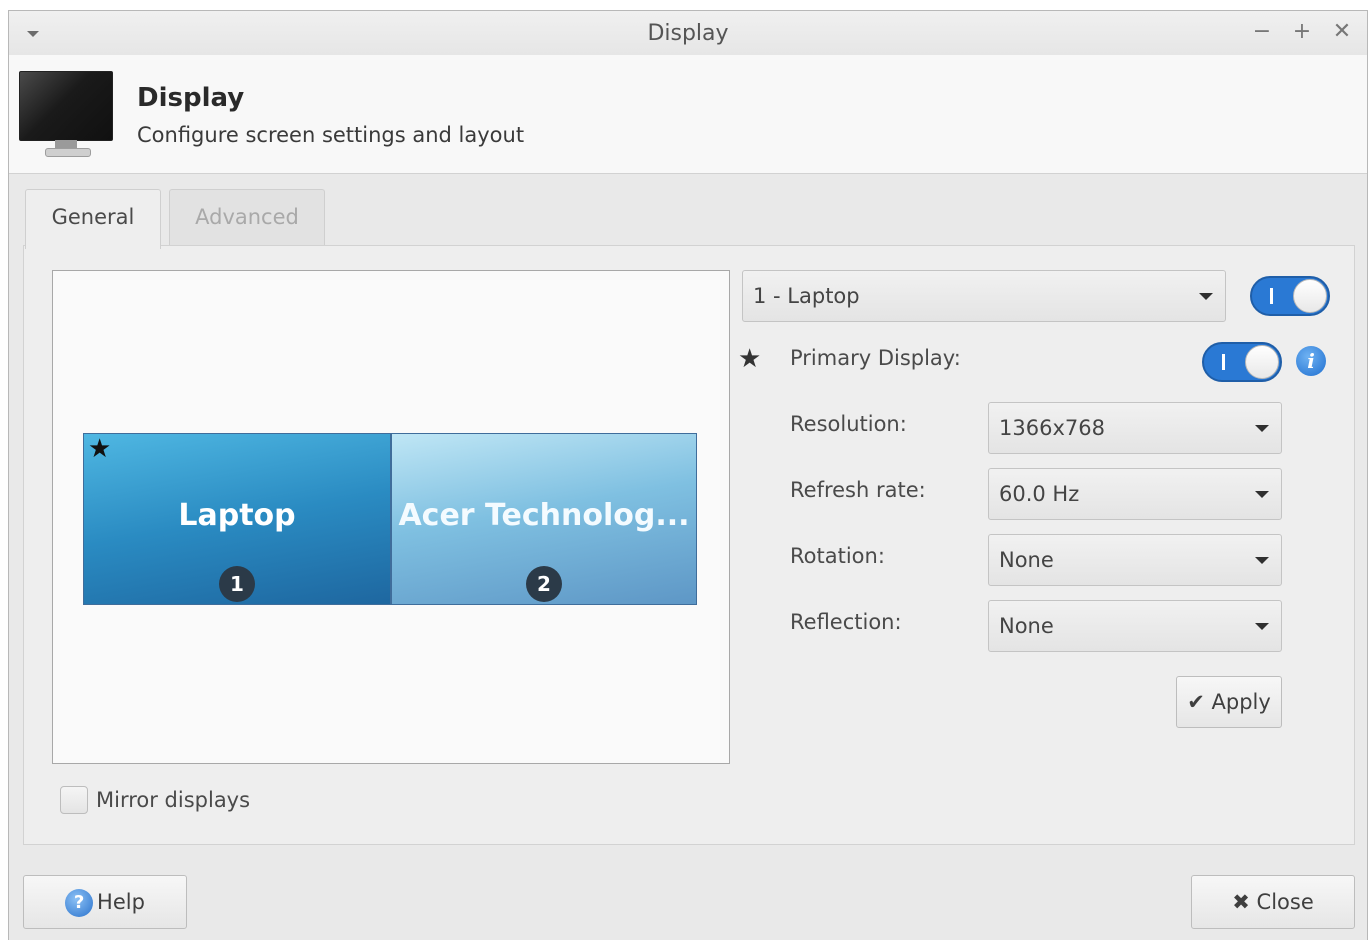 The width and height of the screenshot is (1372, 940). I want to click on display-name: Laptop, so click(237, 515).